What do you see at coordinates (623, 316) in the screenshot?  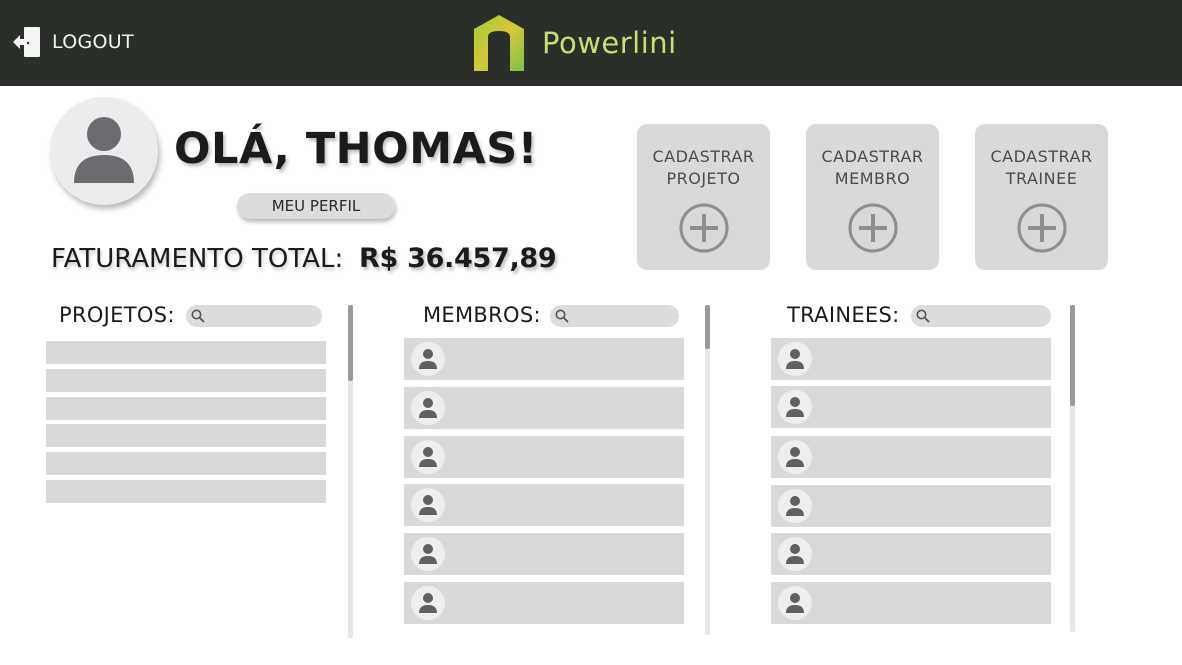 I see `members-search-input` at bounding box center [623, 316].